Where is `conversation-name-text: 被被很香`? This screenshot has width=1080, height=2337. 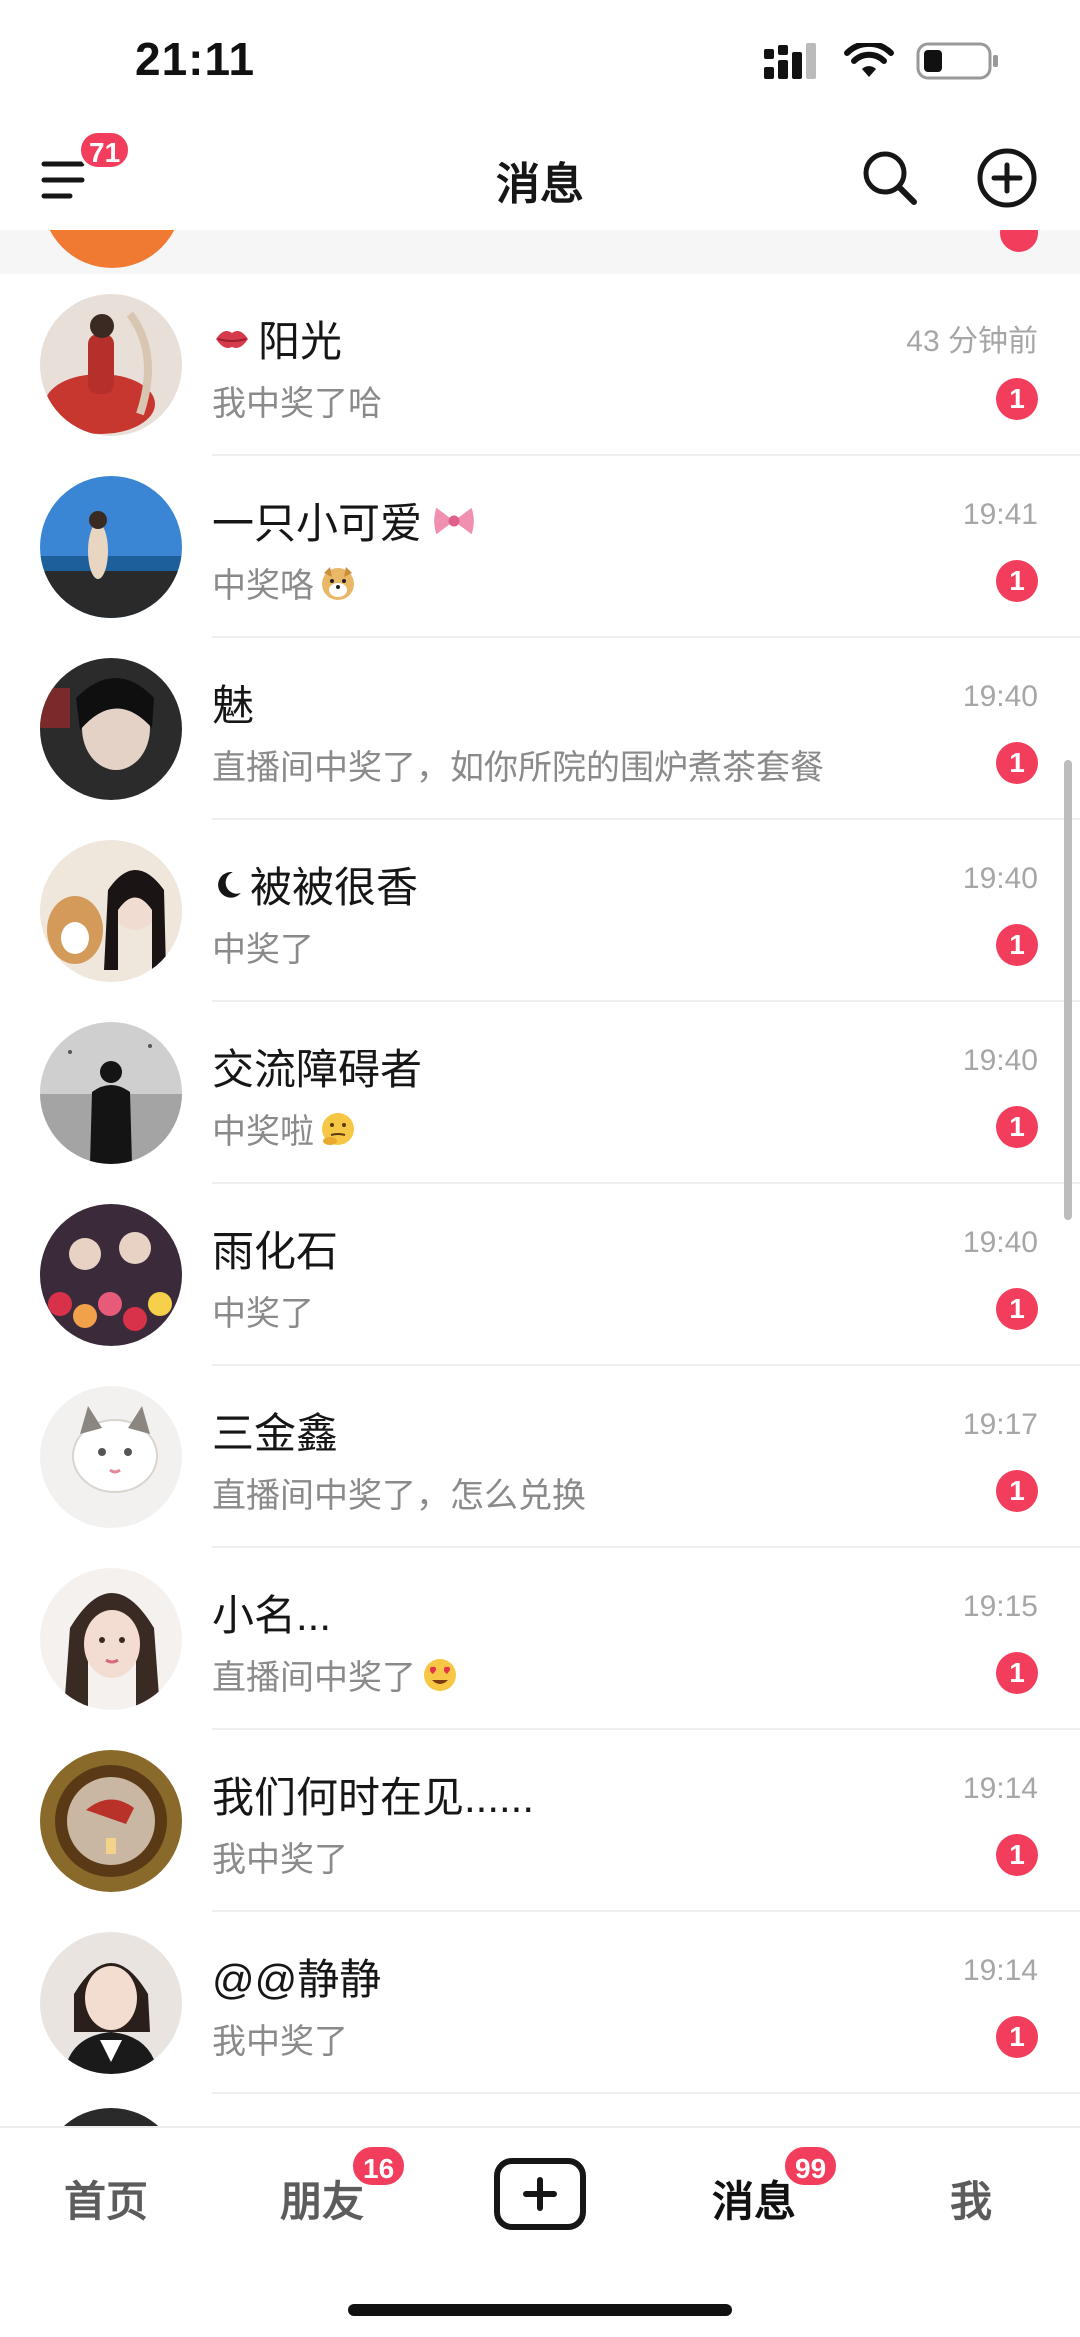
conversation-name-text: 被被很香 is located at coordinates (334, 887).